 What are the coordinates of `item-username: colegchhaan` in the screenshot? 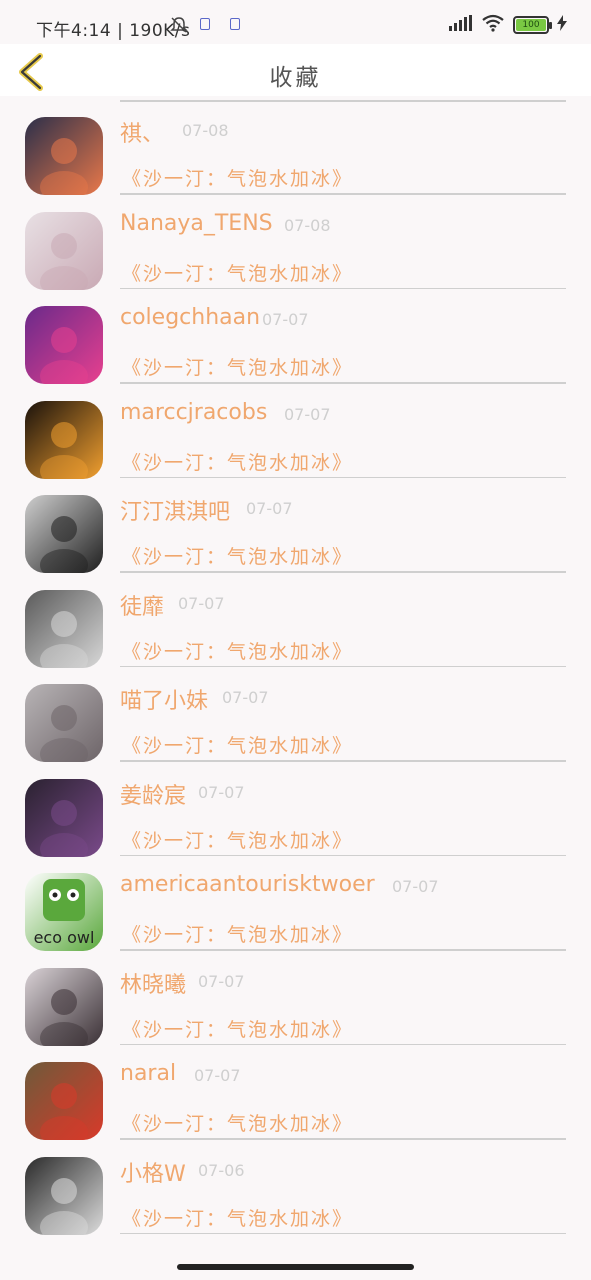 It's located at (190, 317).